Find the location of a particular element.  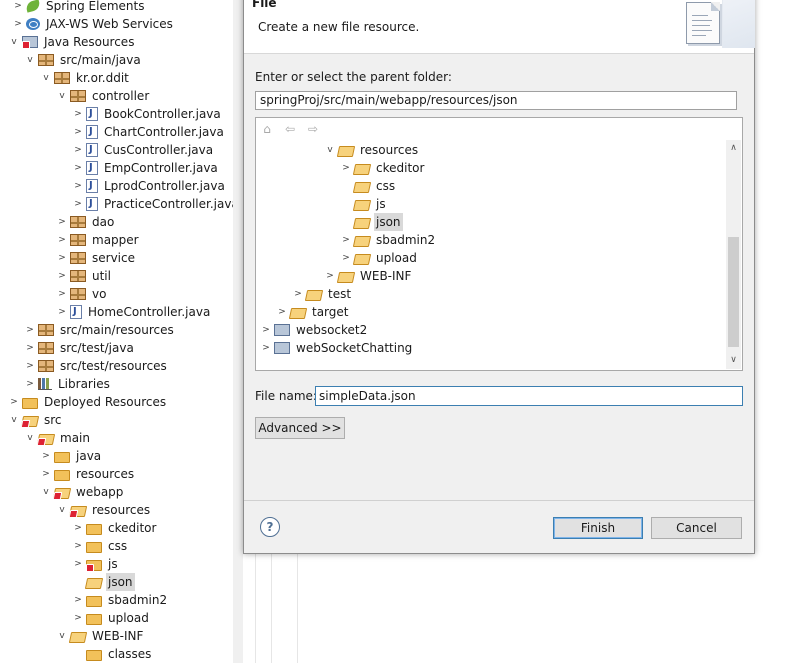

tree-item-webapp: v webapp is located at coordinates (82, 492).